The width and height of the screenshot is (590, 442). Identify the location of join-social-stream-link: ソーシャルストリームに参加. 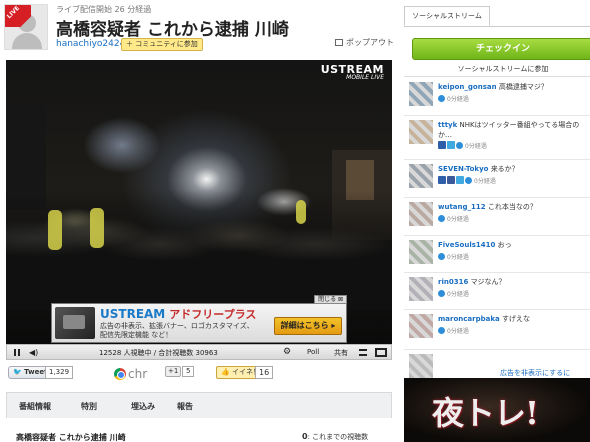
(501, 69).